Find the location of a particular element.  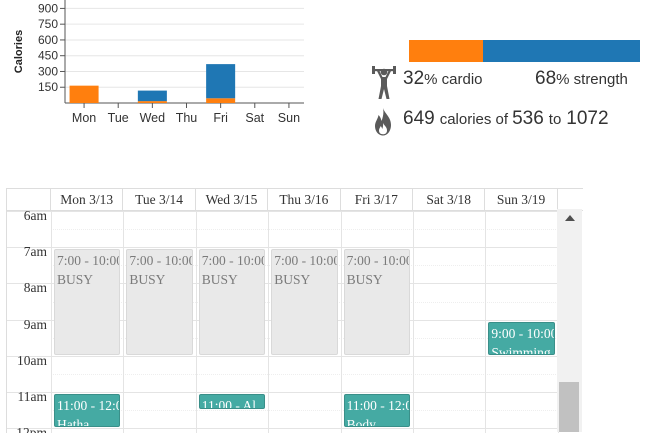

scrollbar-thumb is located at coordinates (569, 407).